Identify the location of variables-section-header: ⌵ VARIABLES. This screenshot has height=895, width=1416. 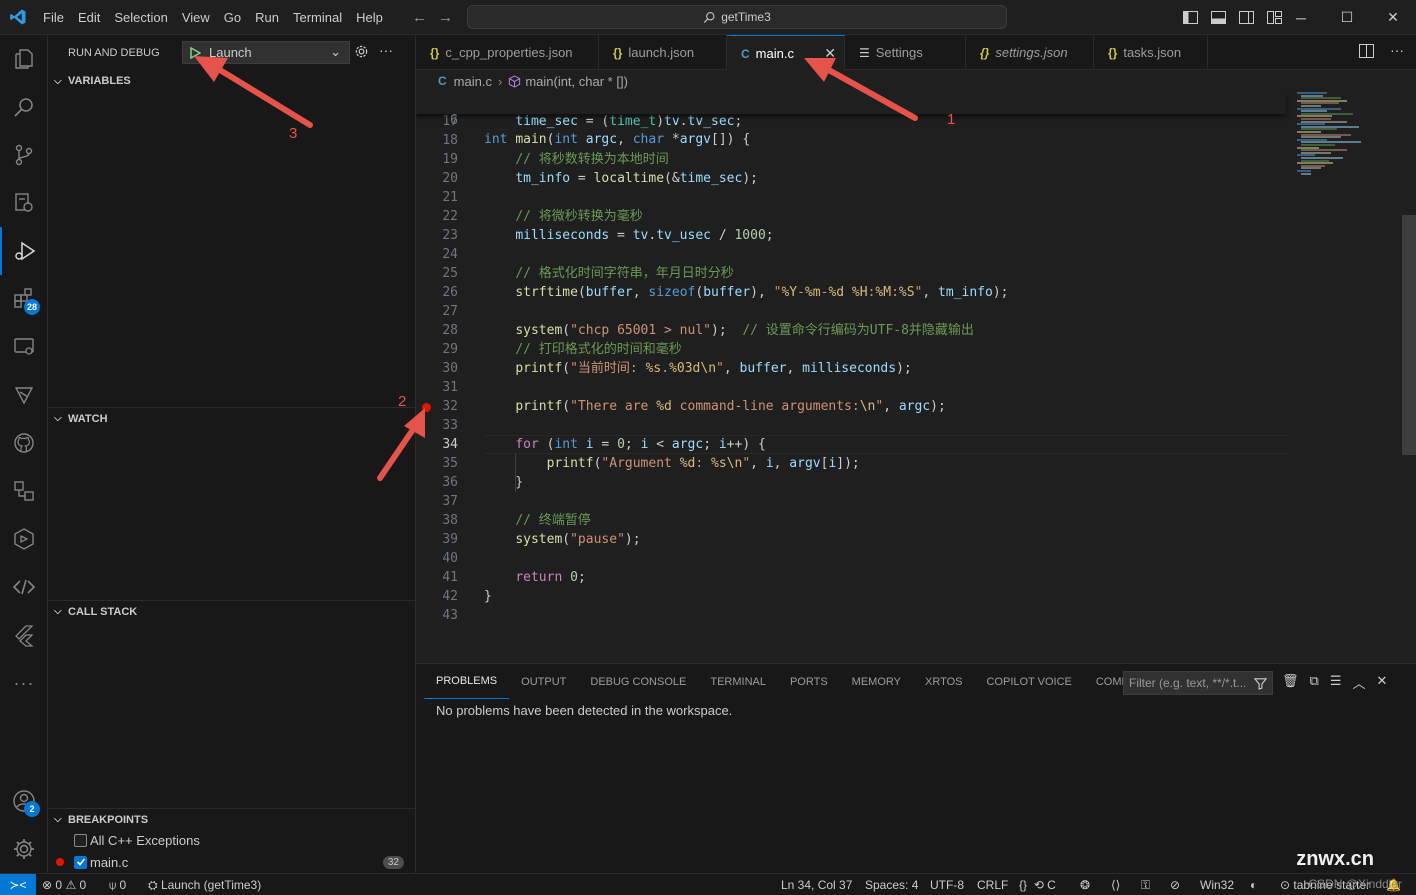
(232, 81).